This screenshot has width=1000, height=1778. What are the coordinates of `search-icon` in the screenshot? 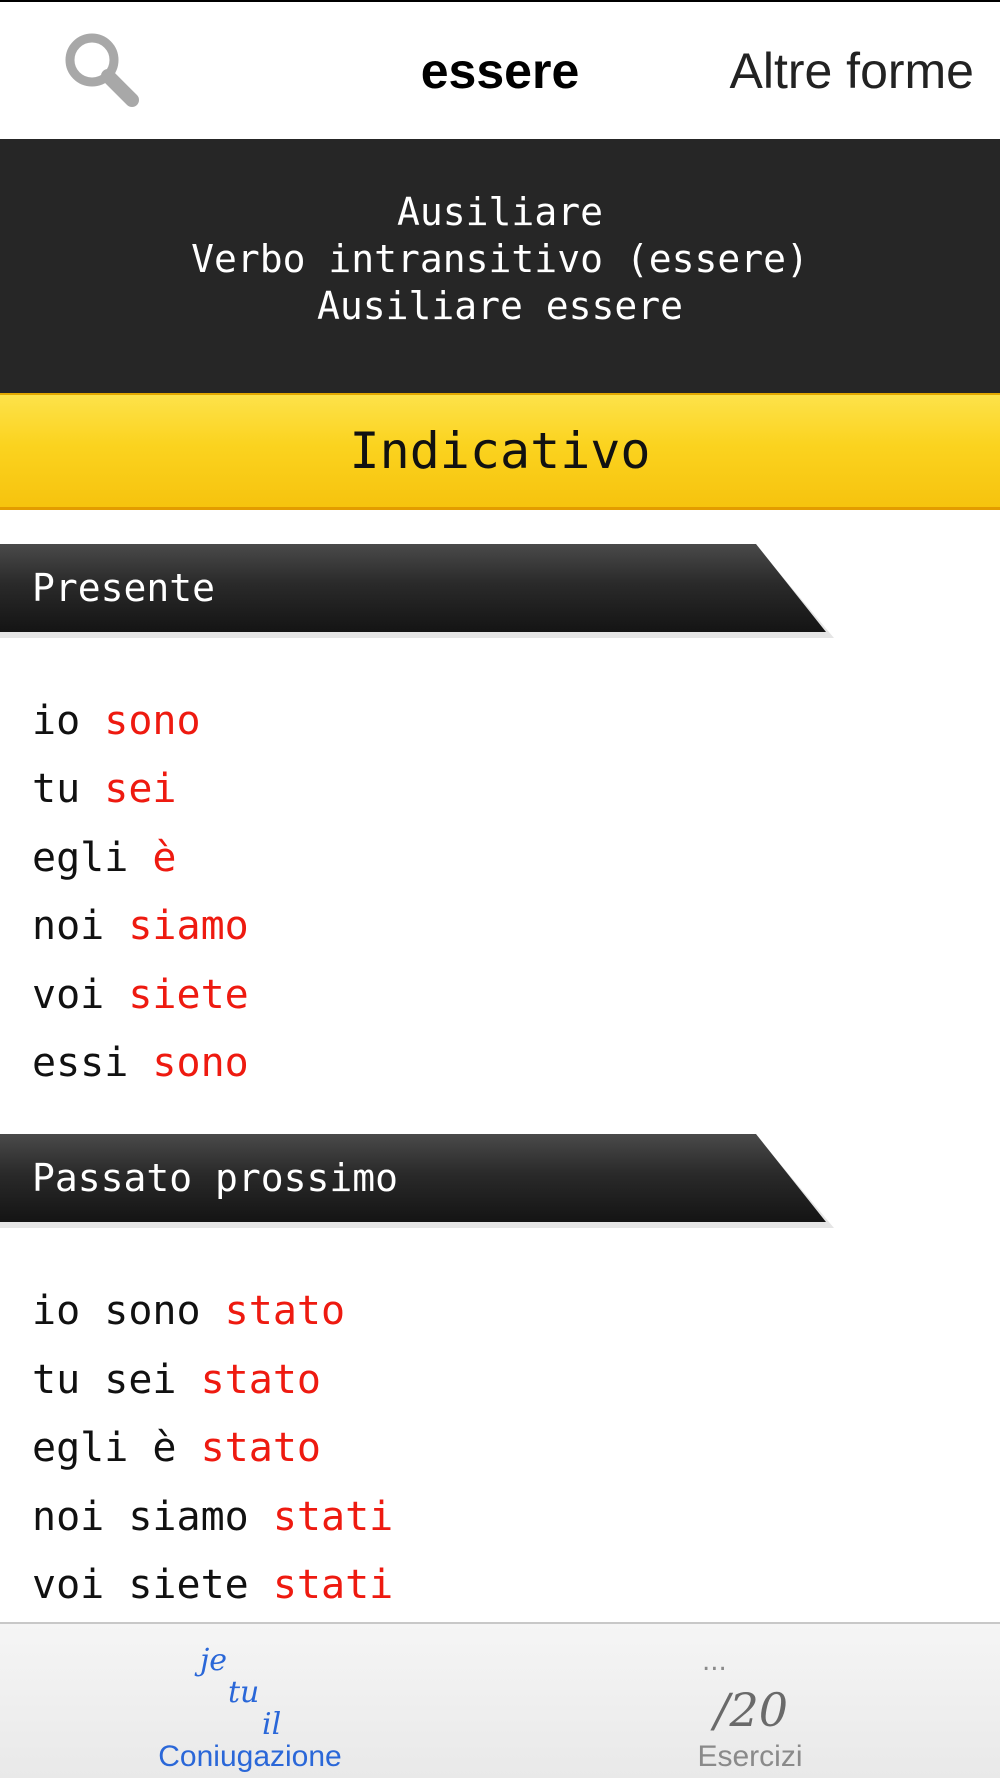 It's located at (104, 72).